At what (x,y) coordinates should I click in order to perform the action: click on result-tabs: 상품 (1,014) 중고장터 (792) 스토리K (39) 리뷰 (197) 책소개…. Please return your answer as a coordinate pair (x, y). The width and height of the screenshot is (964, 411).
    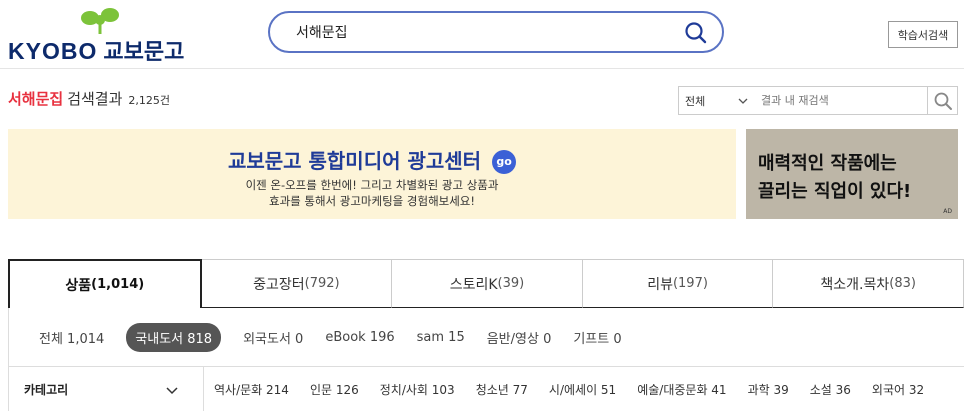
    Looking at the image, I should click on (486, 283).